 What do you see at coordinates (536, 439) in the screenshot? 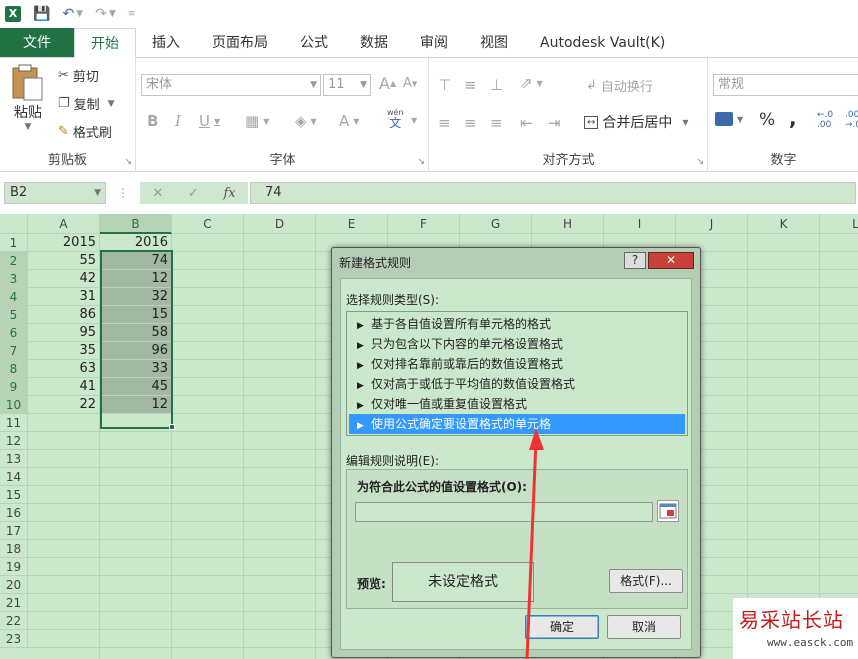
I see `annotation-arrow-head` at bounding box center [536, 439].